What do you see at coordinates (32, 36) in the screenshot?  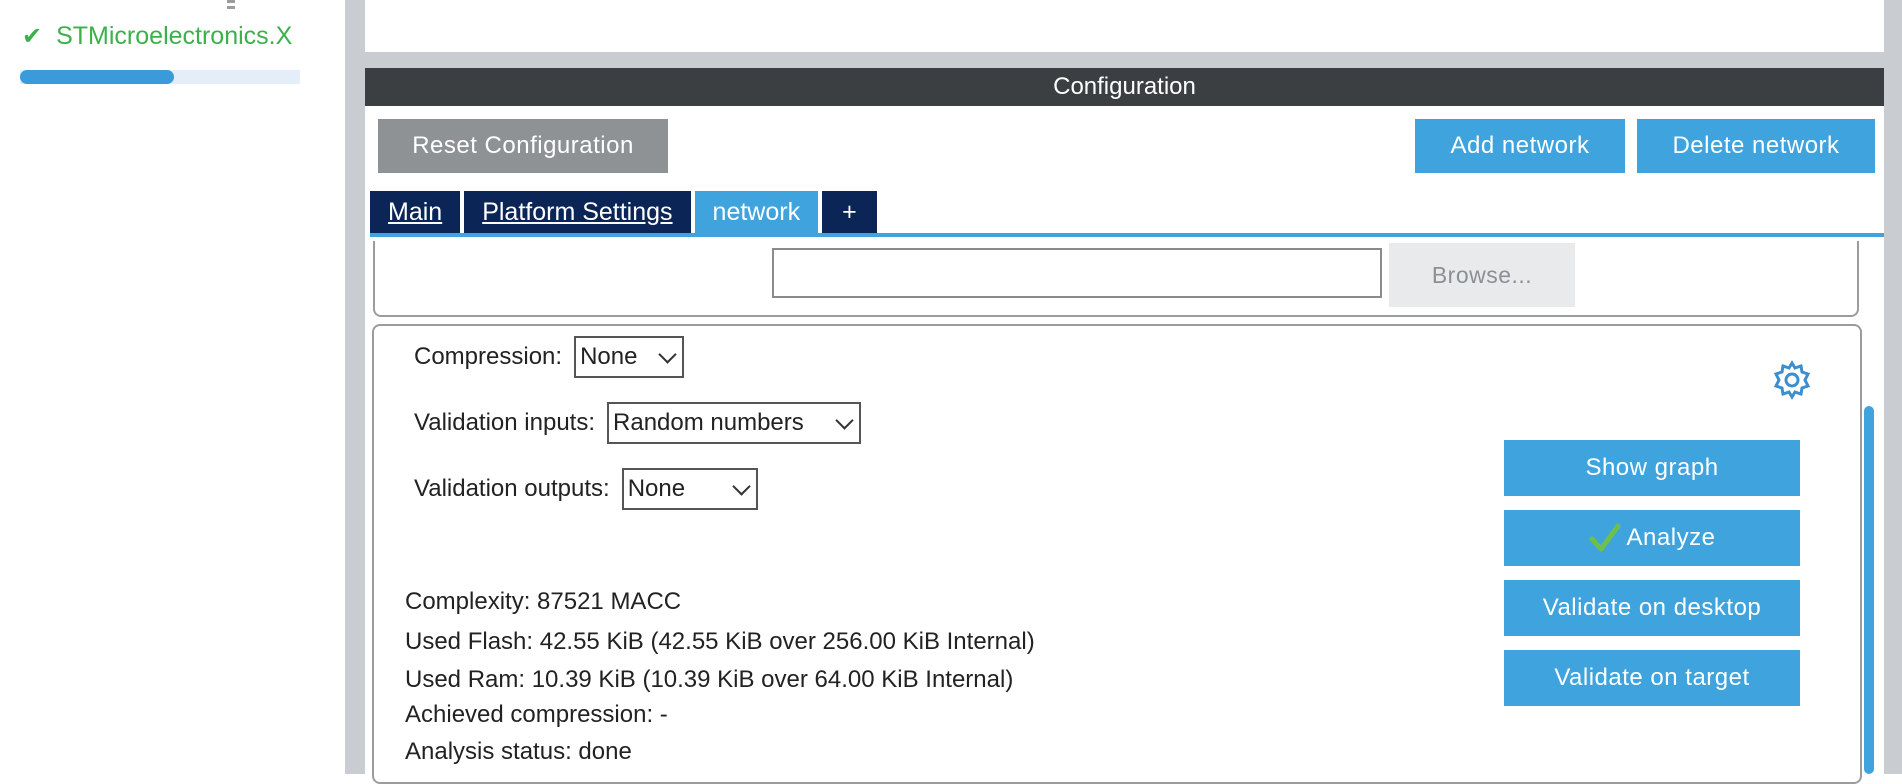 I see `checkmark-icon: ✔` at bounding box center [32, 36].